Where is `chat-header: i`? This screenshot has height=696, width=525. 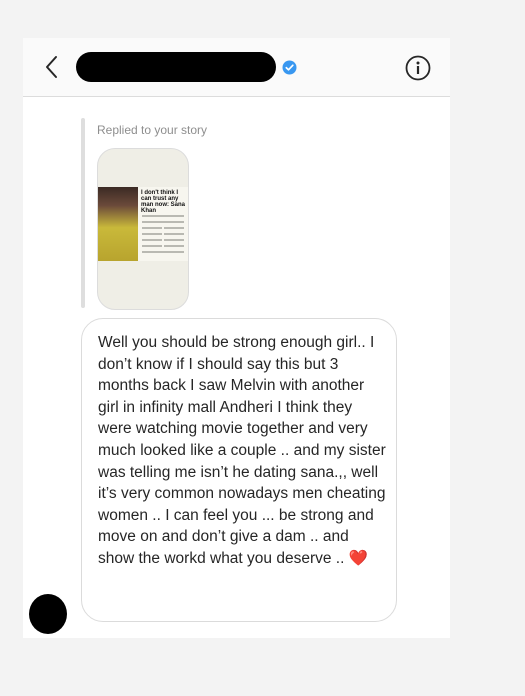 chat-header: i is located at coordinates (236, 67).